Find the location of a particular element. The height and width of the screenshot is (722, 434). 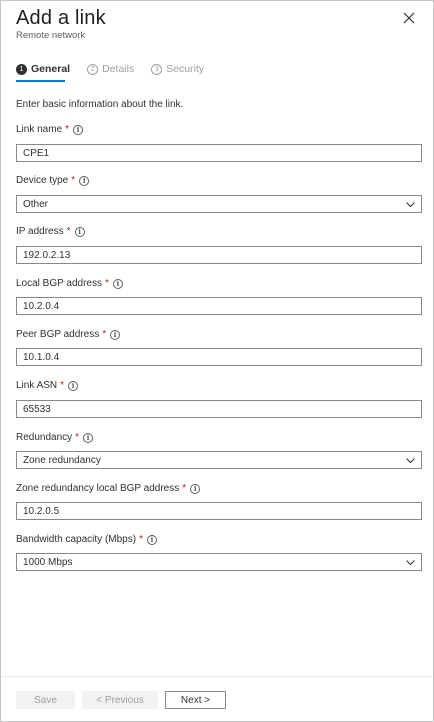

step-number: 2 is located at coordinates (93, 69).